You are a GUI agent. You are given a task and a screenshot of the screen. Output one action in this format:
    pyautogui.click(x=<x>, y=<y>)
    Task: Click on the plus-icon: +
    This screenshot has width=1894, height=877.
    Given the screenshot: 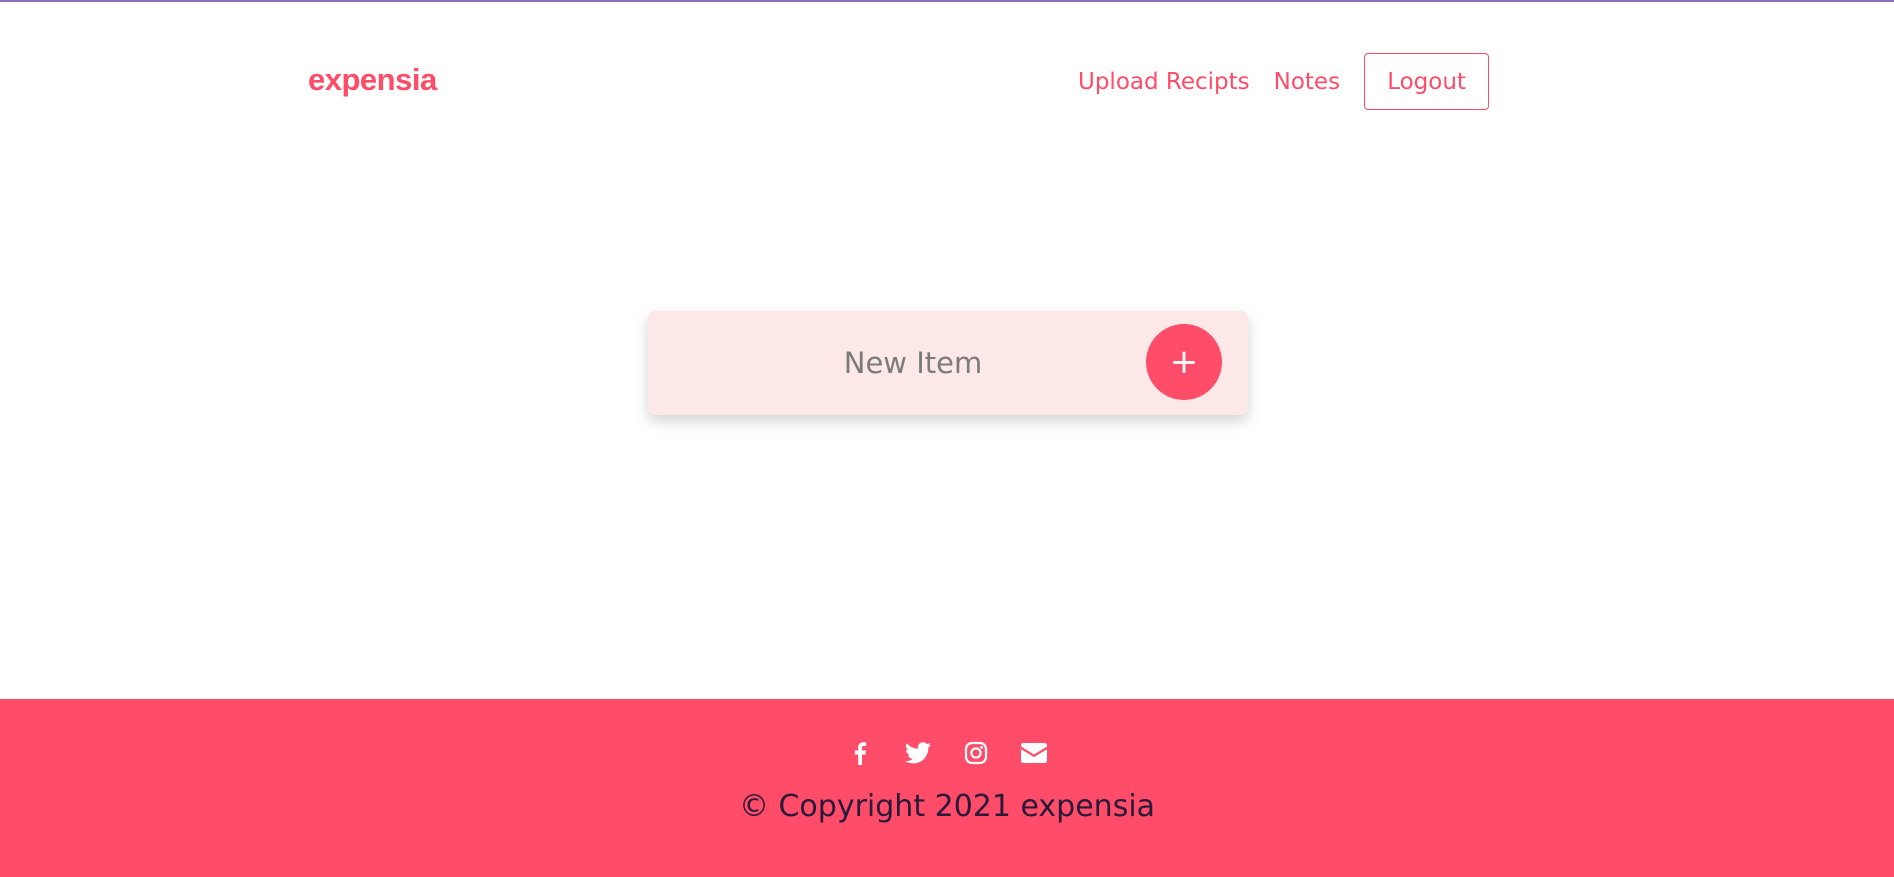 What is the action you would take?
    pyautogui.click(x=1184, y=362)
    